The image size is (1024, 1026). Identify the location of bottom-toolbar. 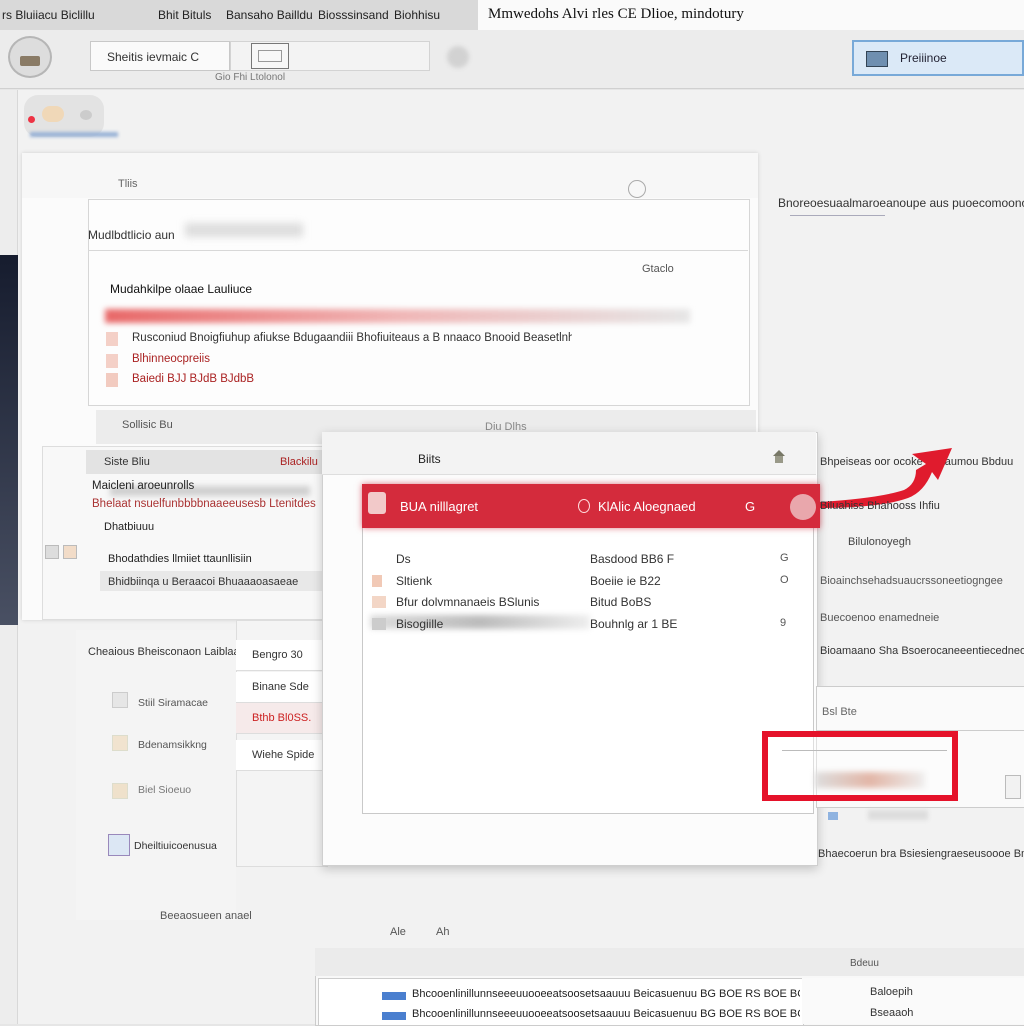
(669, 929).